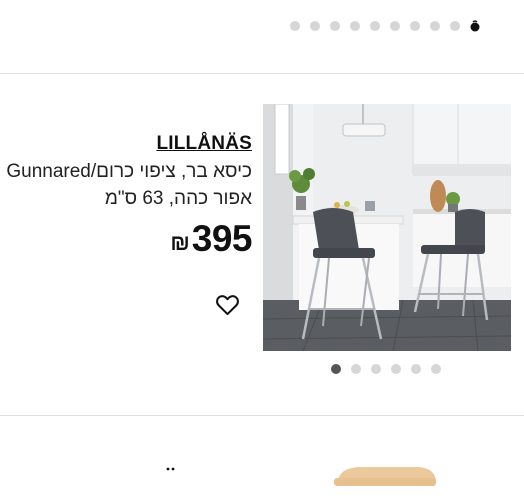 This screenshot has height=502, width=524. Describe the element at coordinates (222, 238) in the screenshot. I see `price-value: 395` at that location.